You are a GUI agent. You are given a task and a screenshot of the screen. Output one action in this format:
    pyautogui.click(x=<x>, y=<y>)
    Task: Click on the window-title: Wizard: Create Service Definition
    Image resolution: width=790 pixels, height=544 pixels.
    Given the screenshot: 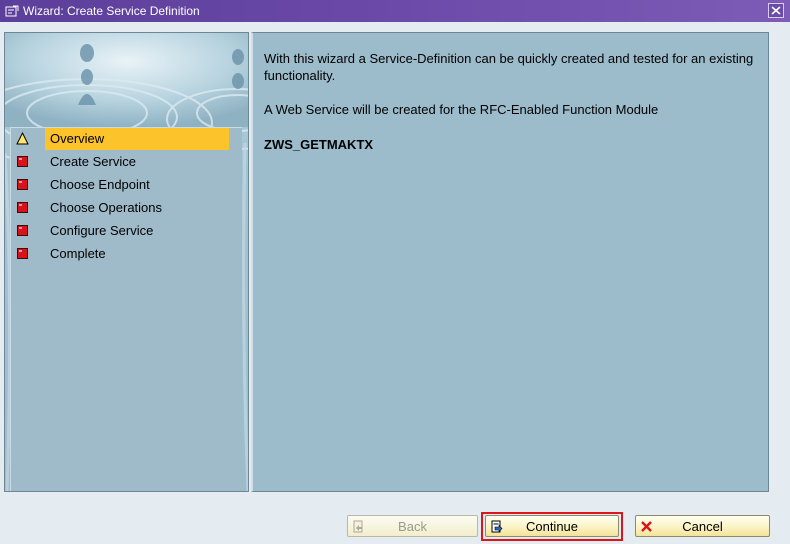 What is the action you would take?
    pyautogui.click(x=111, y=11)
    